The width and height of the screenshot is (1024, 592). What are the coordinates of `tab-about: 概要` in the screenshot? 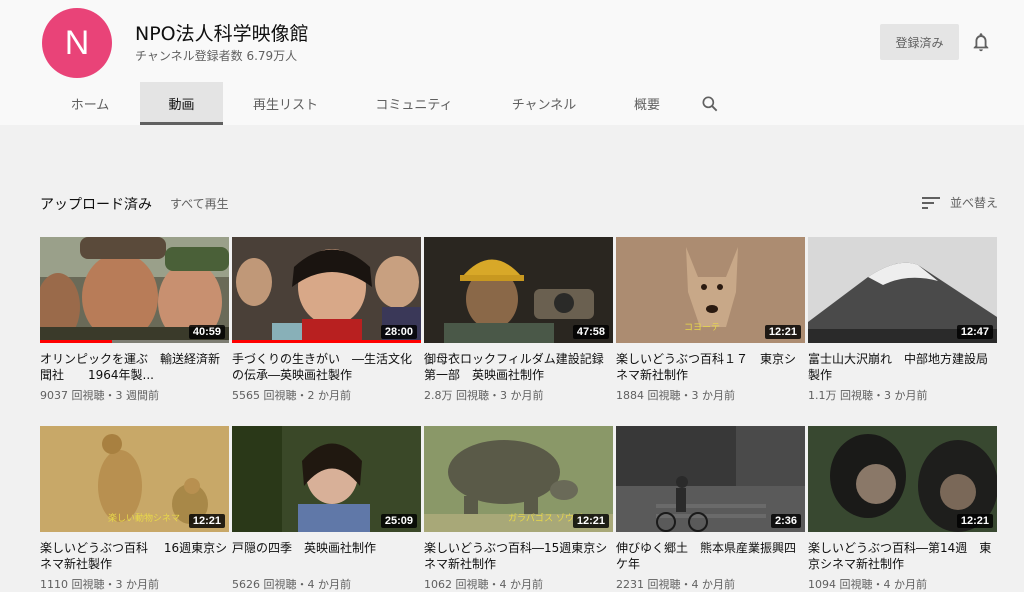 It's located at (647, 103).